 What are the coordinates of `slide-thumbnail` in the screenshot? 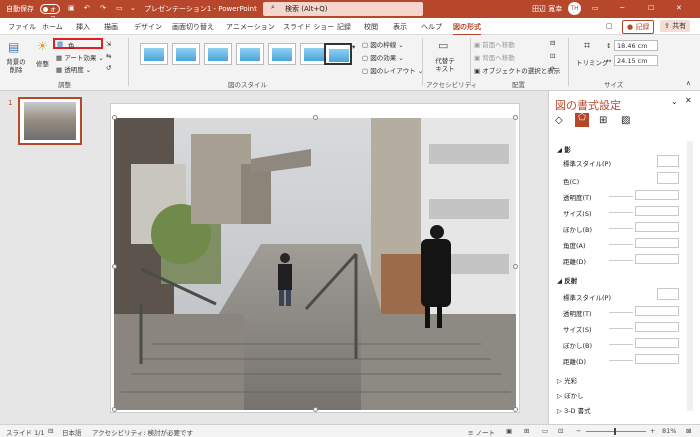 It's located at (50, 121).